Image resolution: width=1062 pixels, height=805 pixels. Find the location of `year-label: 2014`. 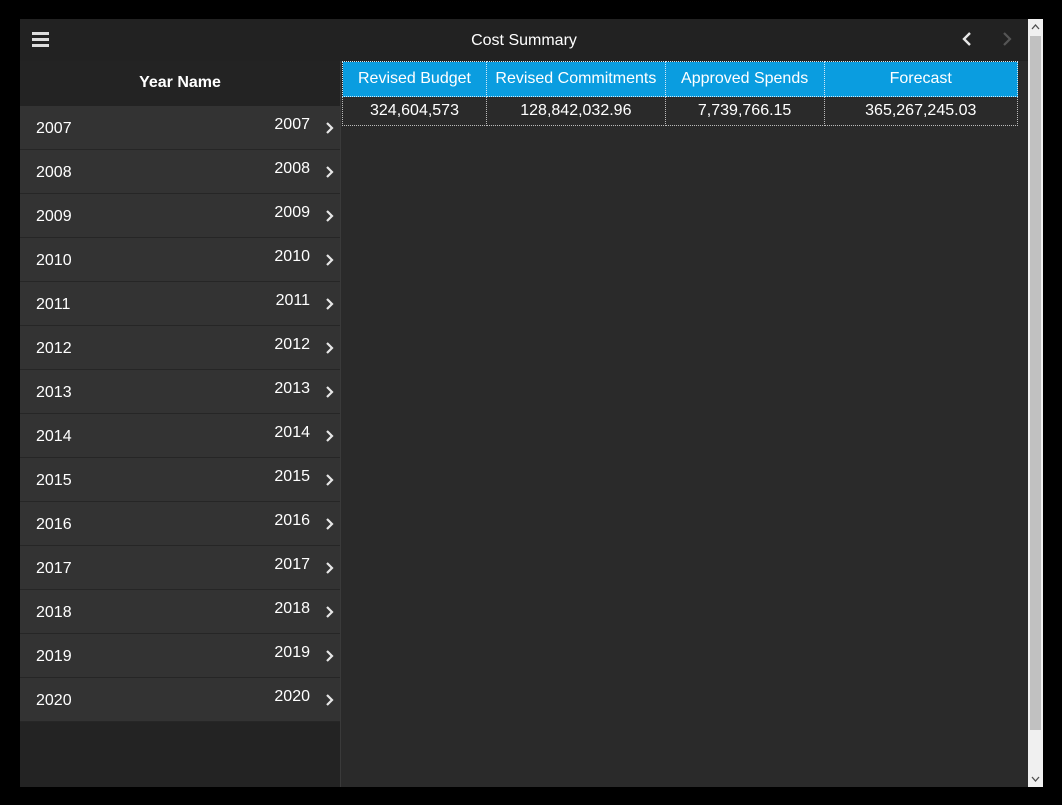

year-label: 2014 is located at coordinates (54, 436).